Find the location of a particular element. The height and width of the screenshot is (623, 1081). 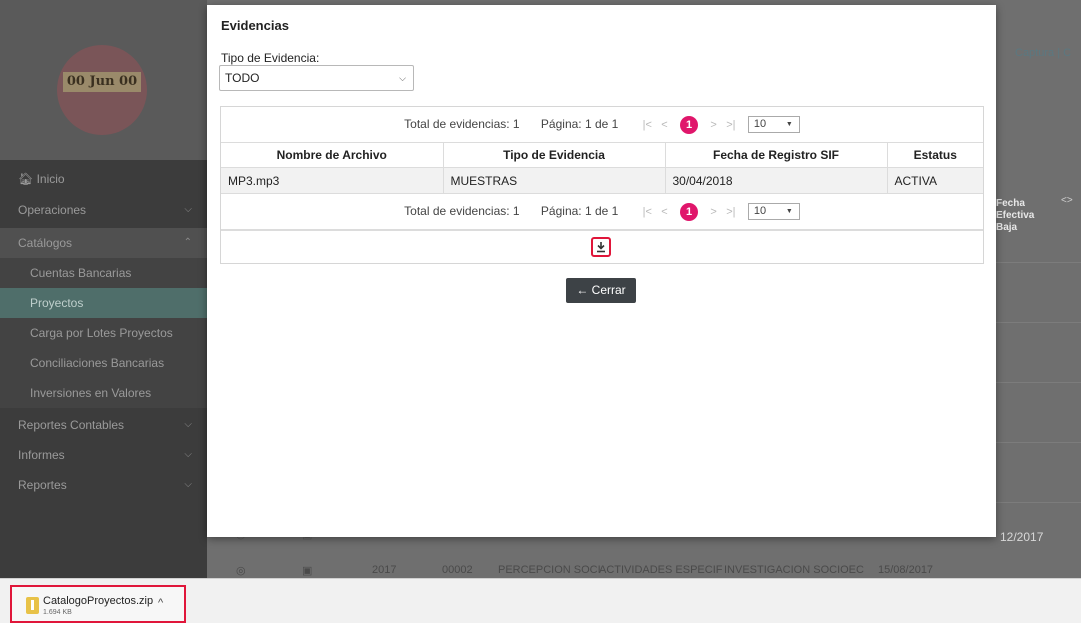

download-button is located at coordinates (601, 247).